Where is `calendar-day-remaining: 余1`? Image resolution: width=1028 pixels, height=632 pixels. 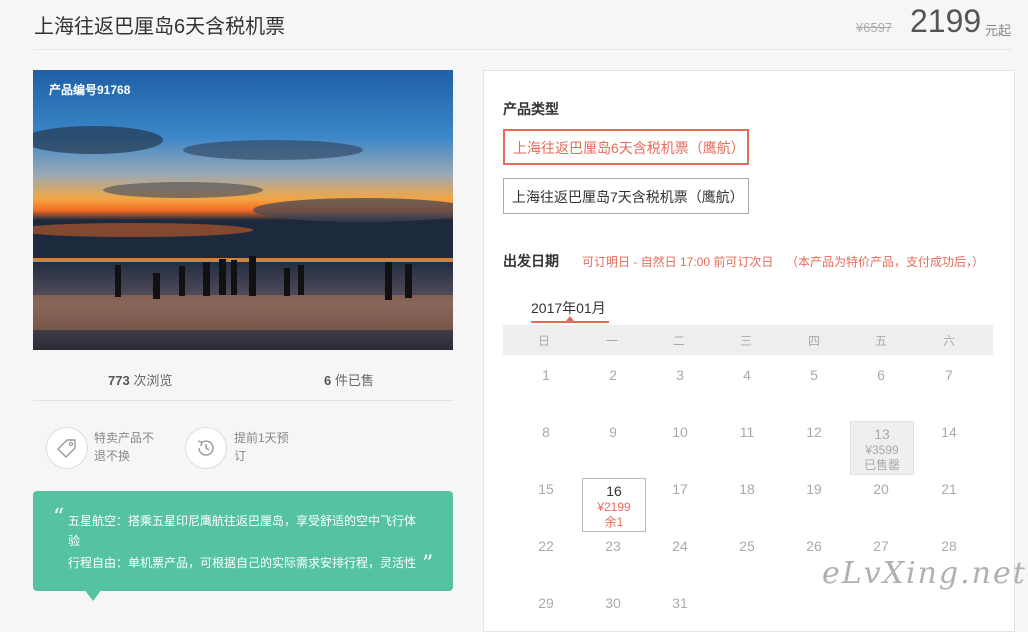
calendar-day-remaining: 余1 is located at coordinates (614, 522).